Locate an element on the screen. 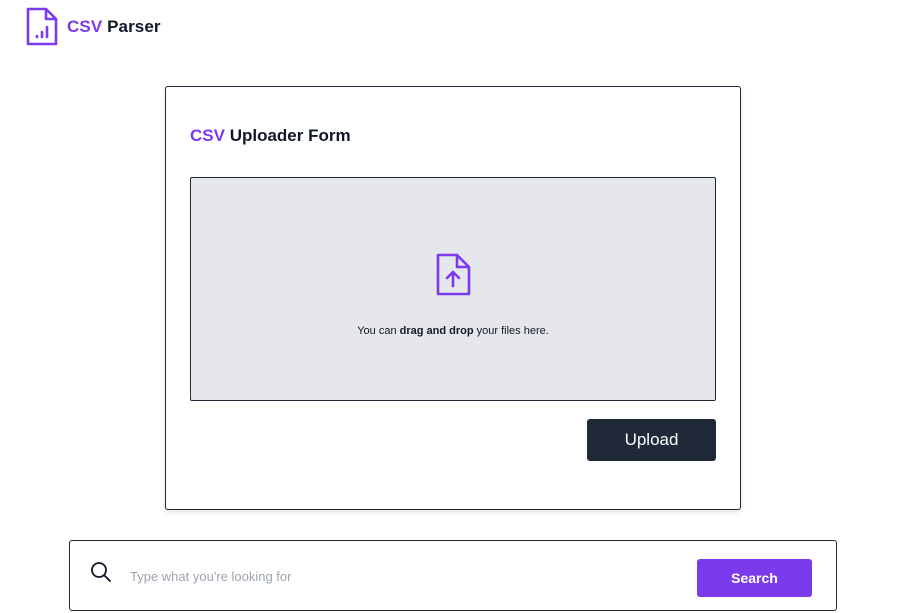  document-chart-icon is located at coordinates (42, 26).